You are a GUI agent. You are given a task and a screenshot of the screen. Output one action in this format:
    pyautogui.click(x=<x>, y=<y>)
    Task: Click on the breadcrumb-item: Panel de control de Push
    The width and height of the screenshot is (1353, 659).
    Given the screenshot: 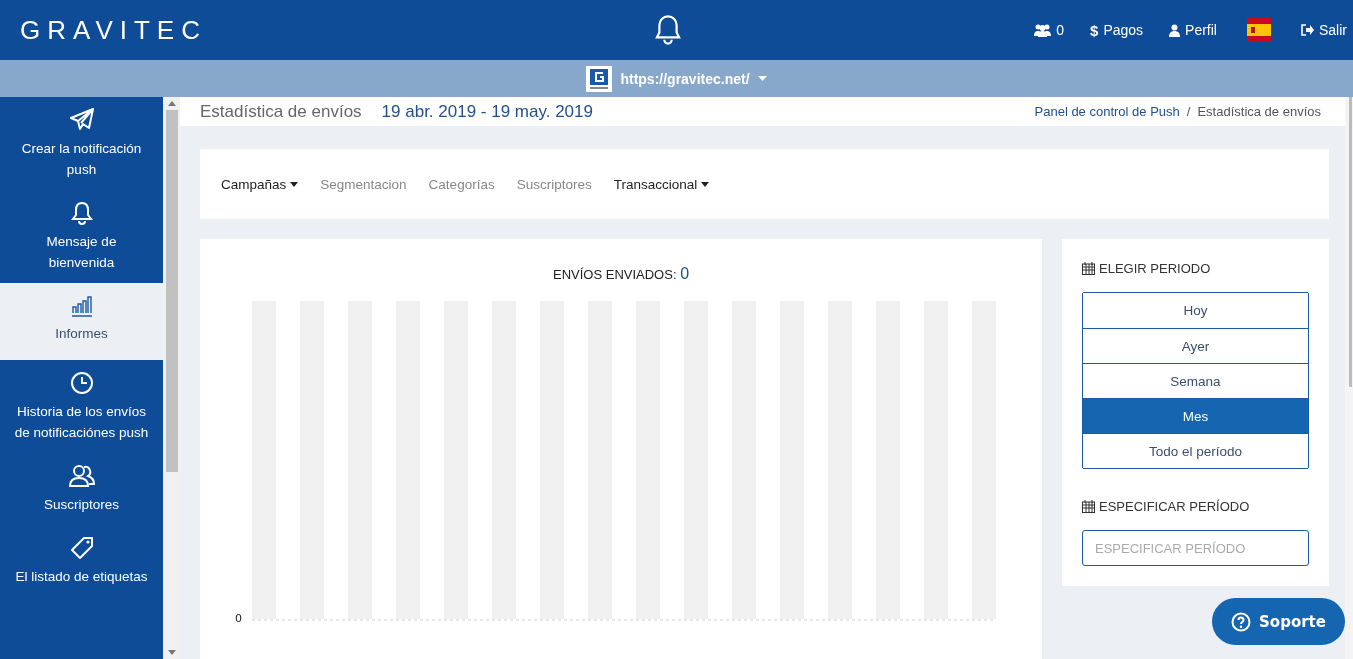 What is the action you would take?
    pyautogui.click(x=1107, y=111)
    